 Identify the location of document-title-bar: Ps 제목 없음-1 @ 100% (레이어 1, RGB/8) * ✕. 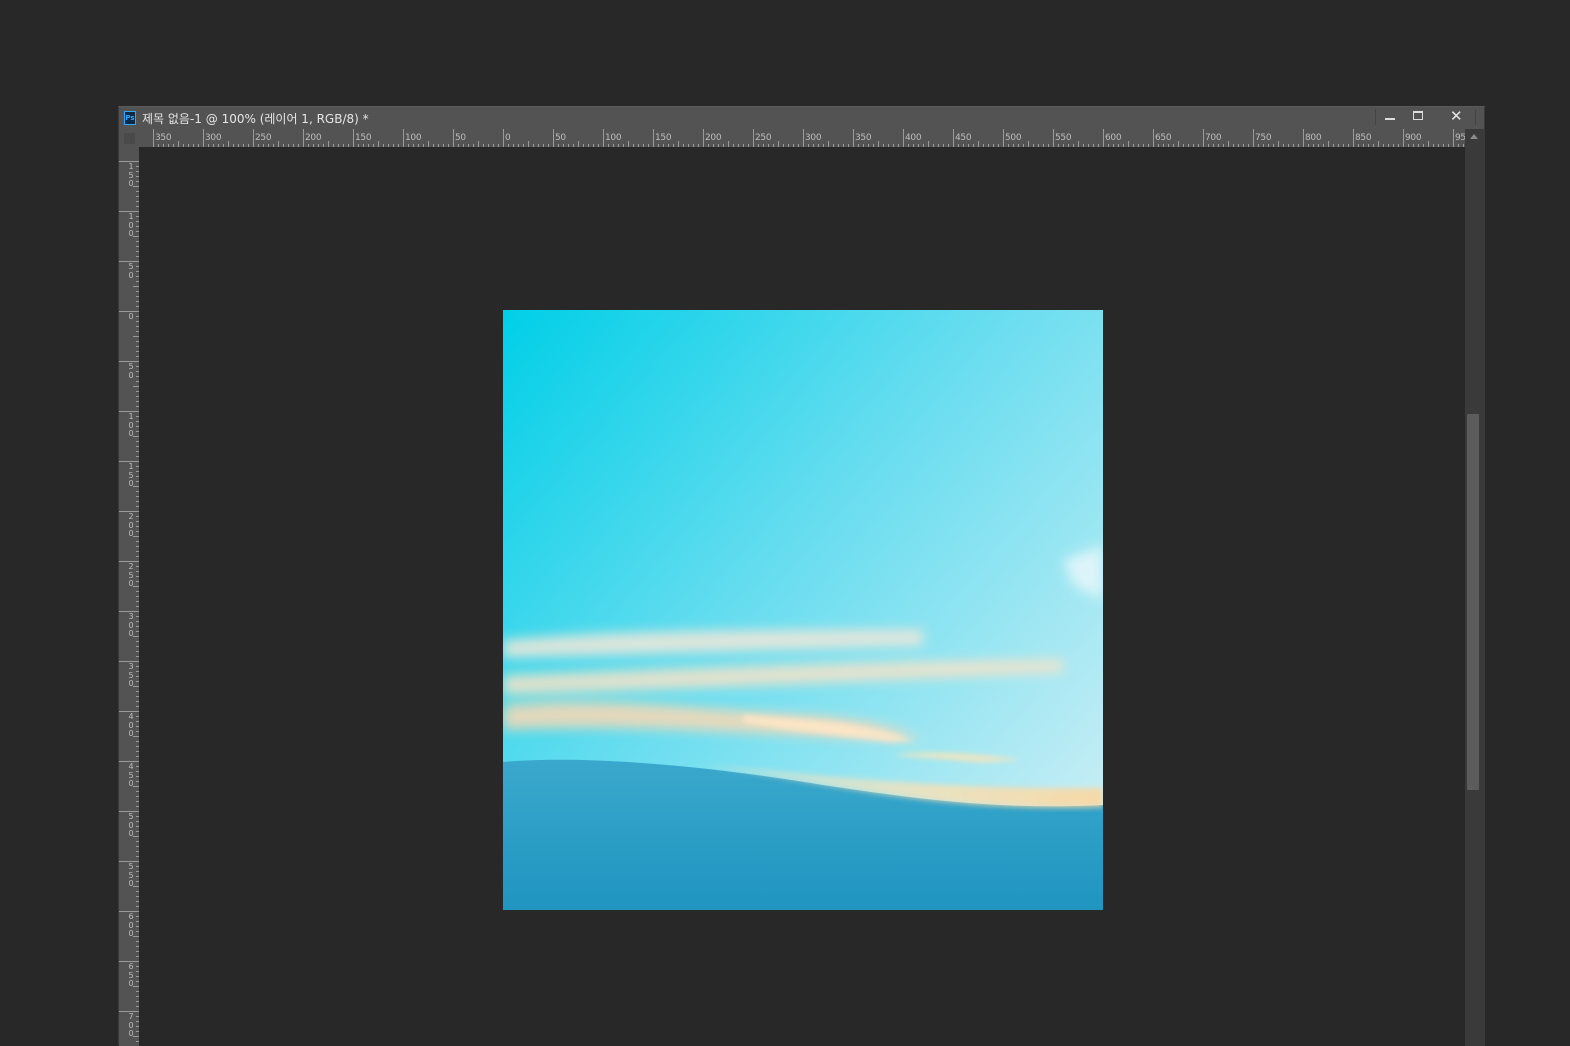
(801, 118).